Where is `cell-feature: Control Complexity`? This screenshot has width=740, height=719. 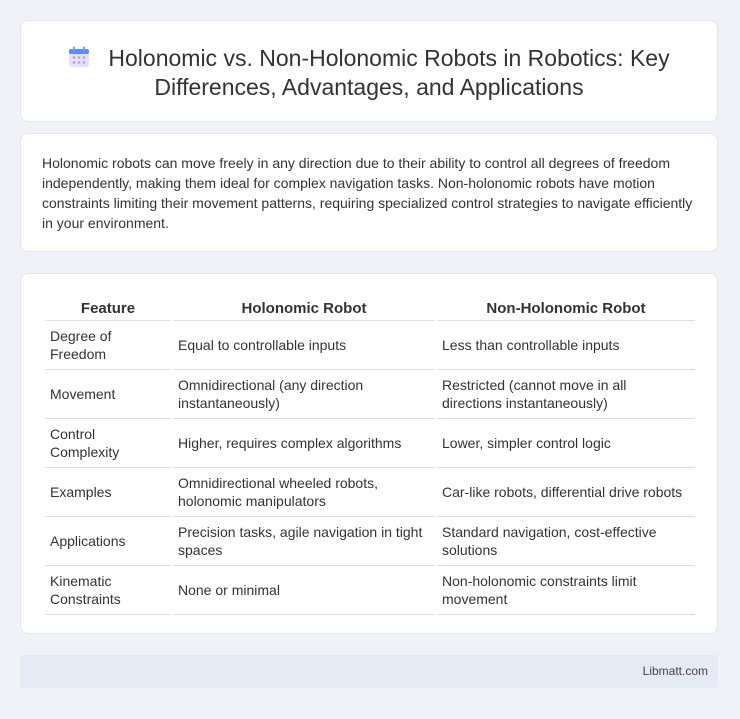
cell-feature: Control Complexity is located at coordinates (108, 443).